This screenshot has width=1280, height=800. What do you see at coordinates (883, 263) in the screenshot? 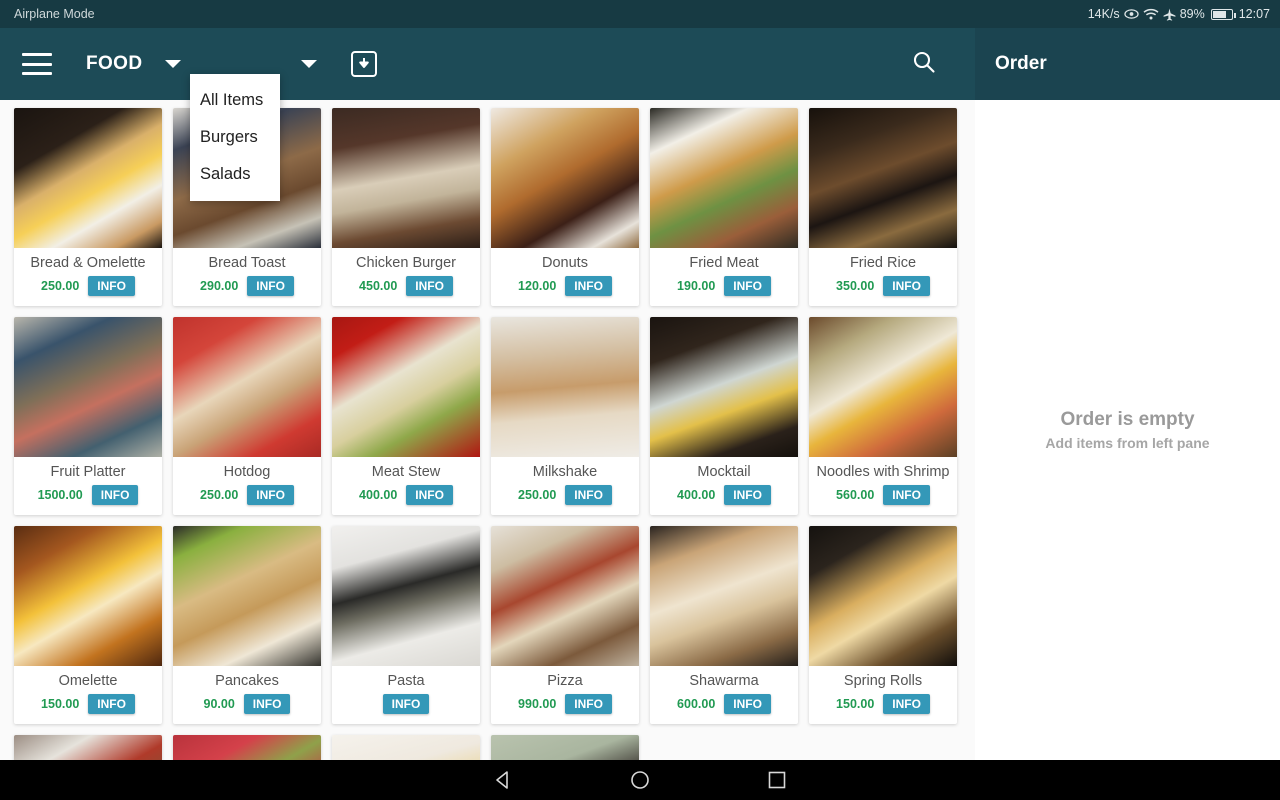
I see `food-item-name: Fried Rice` at bounding box center [883, 263].